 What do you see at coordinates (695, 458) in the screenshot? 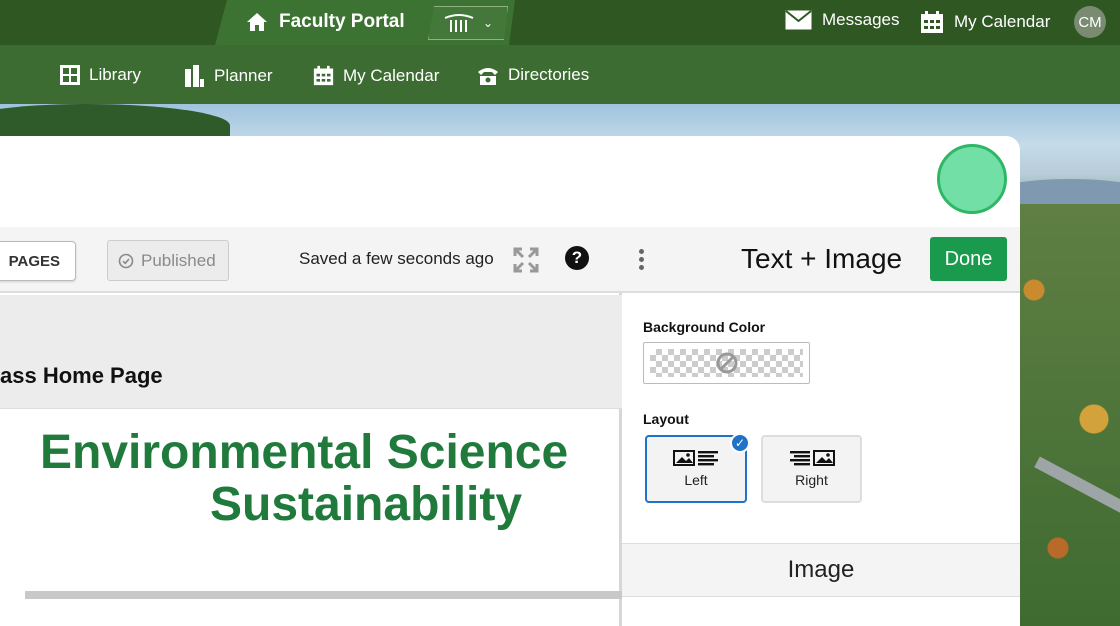
I see `image-left-layout-icon` at bounding box center [695, 458].